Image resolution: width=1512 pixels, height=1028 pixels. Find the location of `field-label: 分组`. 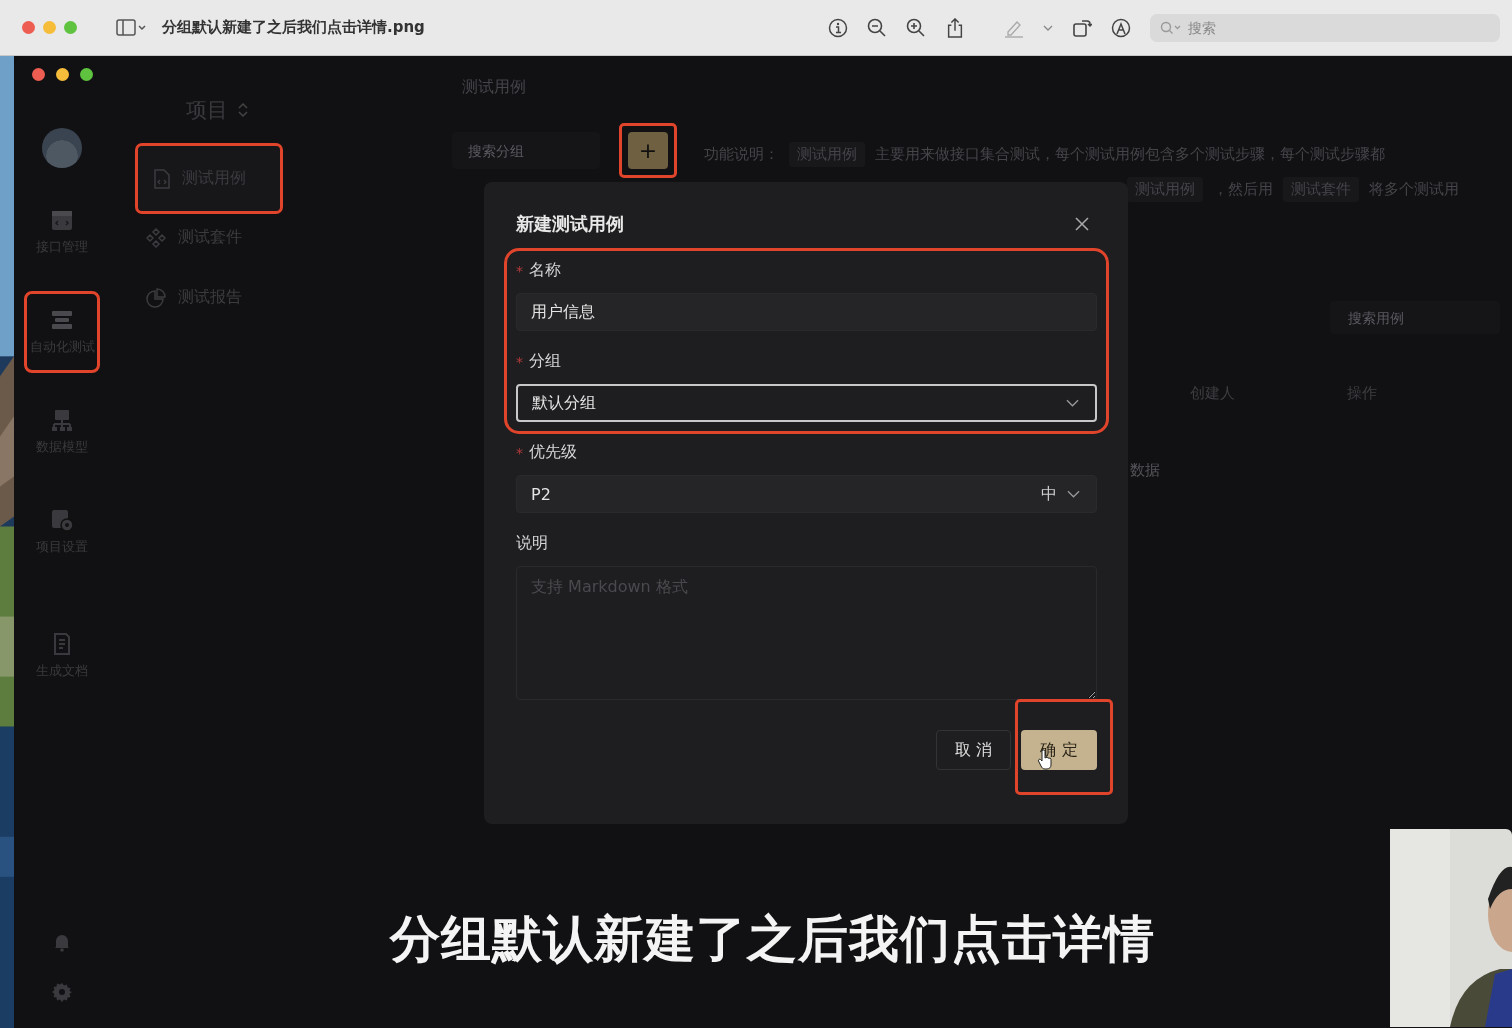

field-label: 分组 is located at coordinates (545, 361).